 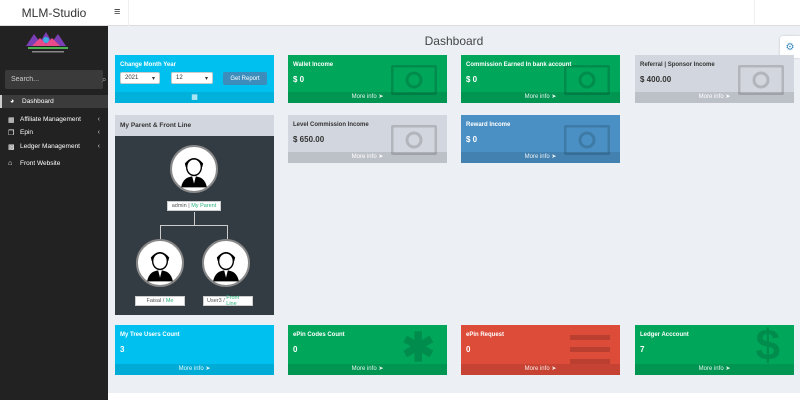 I want to click on reward-income-box: Reward Income $ 0 More info ➤, so click(x=540, y=139).